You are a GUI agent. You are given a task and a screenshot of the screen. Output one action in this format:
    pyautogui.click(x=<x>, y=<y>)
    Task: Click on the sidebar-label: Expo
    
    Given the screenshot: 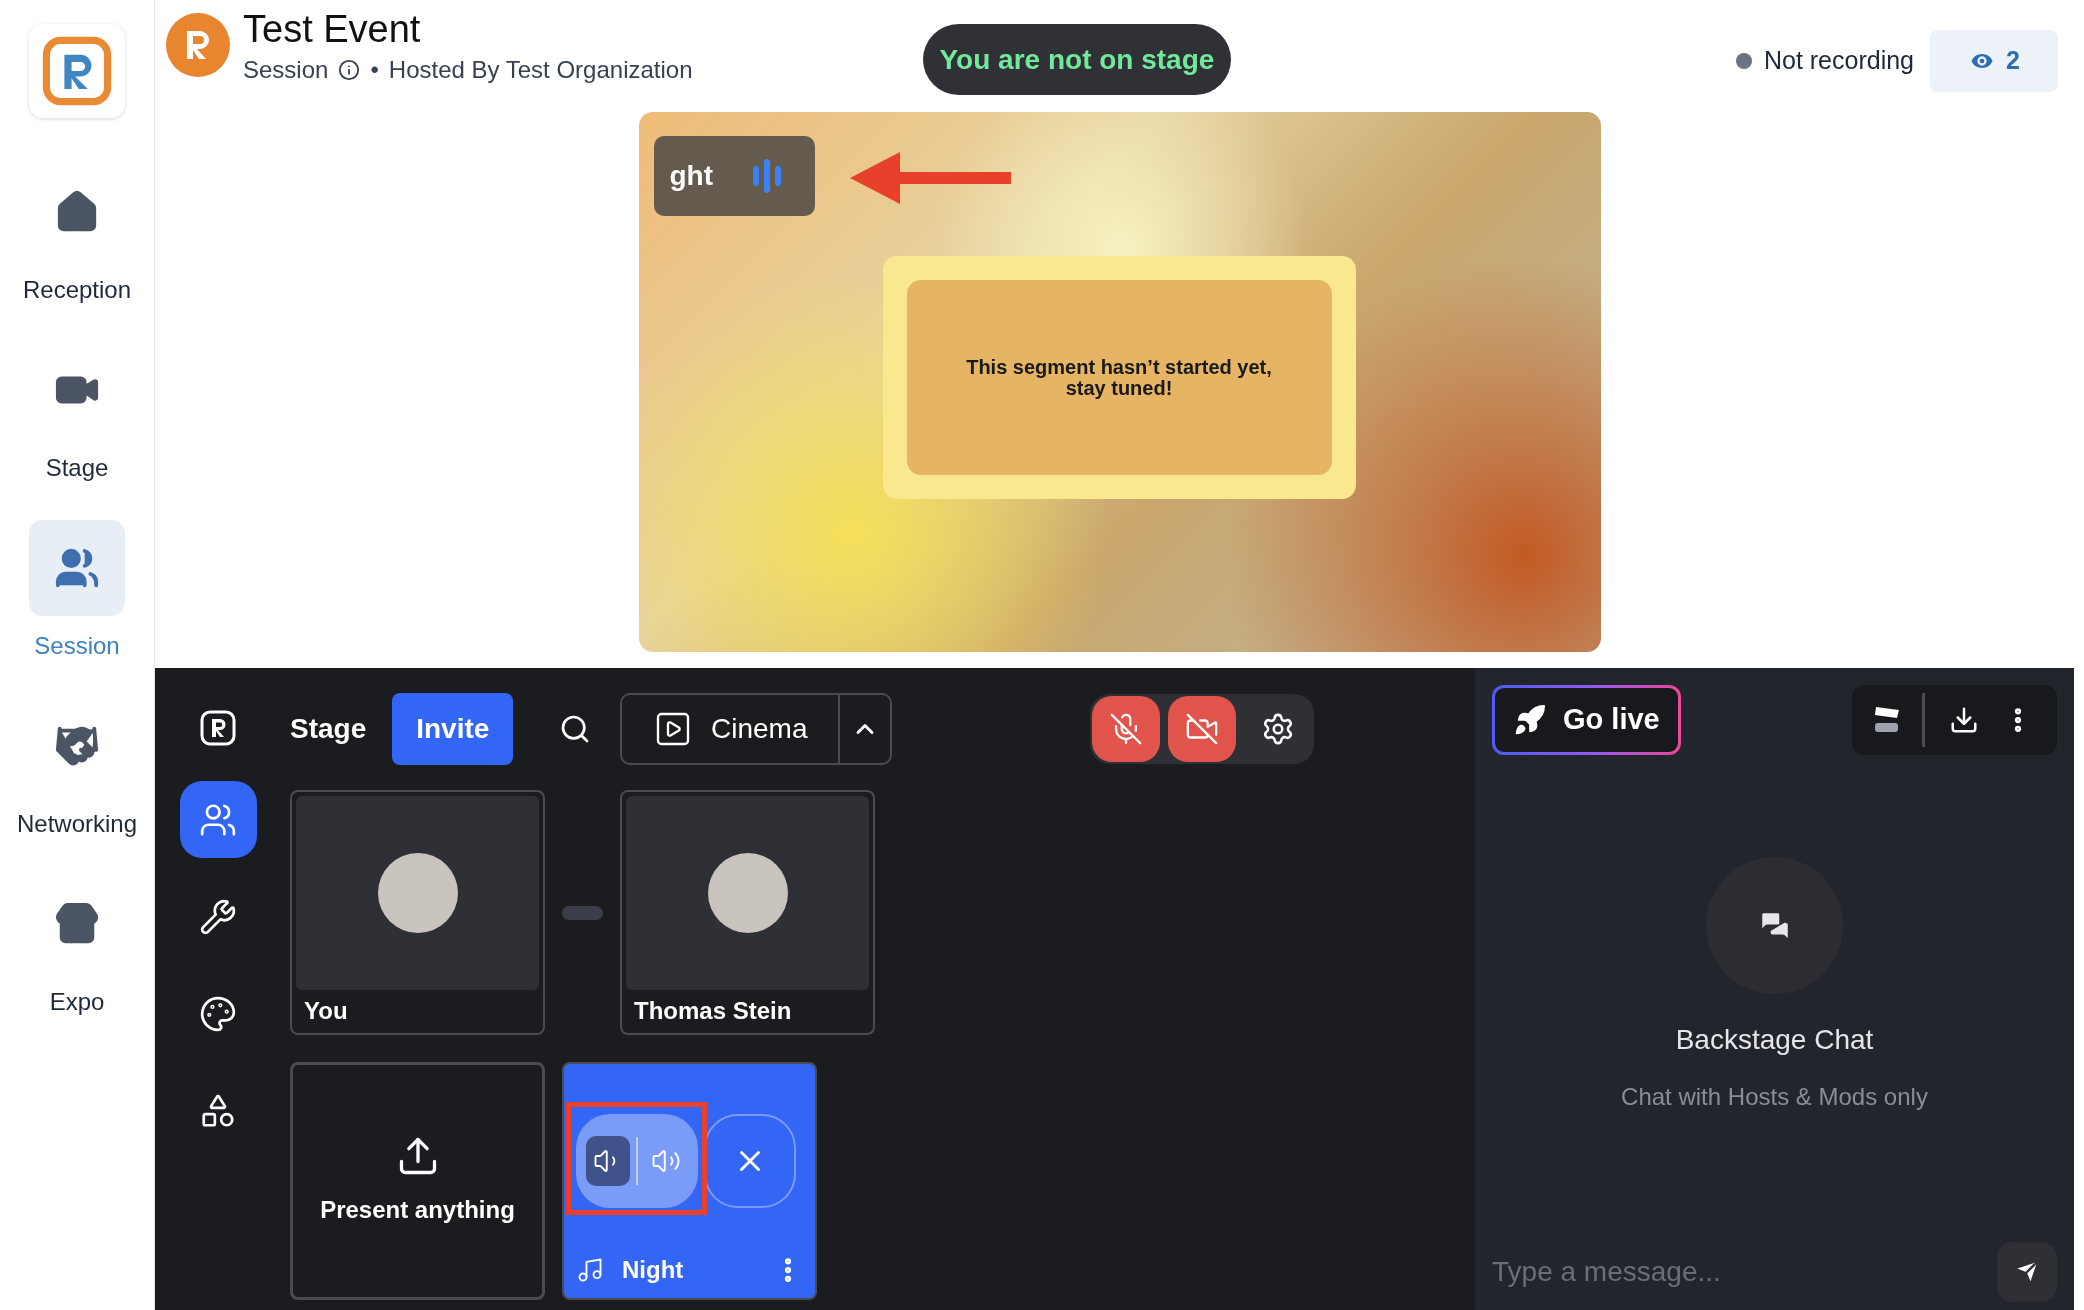 What is the action you would take?
    pyautogui.click(x=77, y=1002)
    